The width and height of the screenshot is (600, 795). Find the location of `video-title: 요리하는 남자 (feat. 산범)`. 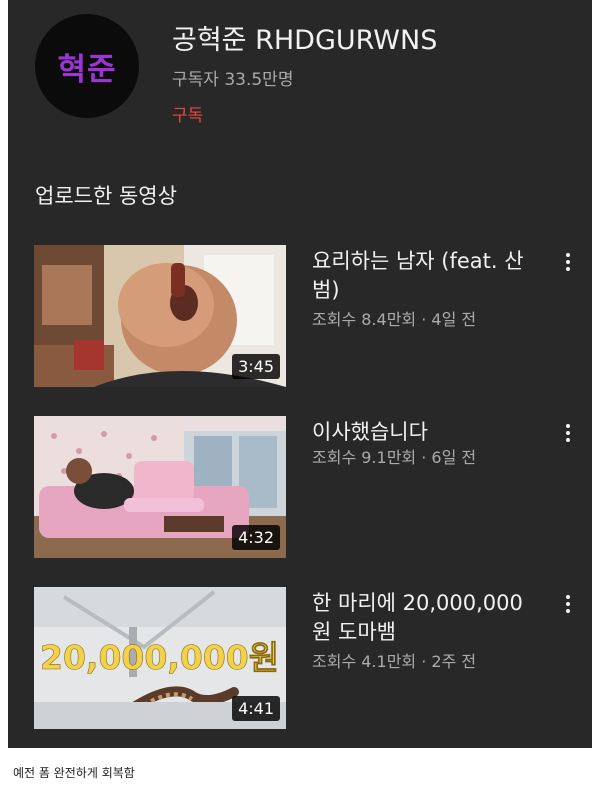

video-title: 요리하는 남자 (feat. 산범) is located at coordinates (427, 276).